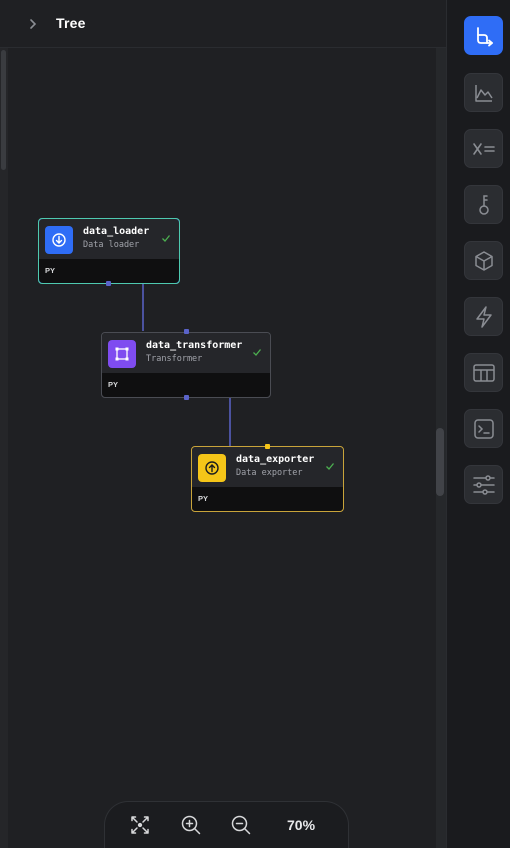 The image size is (510, 848). What do you see at coordinates (301, 825) in the screenshot?
I see `zoom-level: 70%` at bounding box center [301, 825].